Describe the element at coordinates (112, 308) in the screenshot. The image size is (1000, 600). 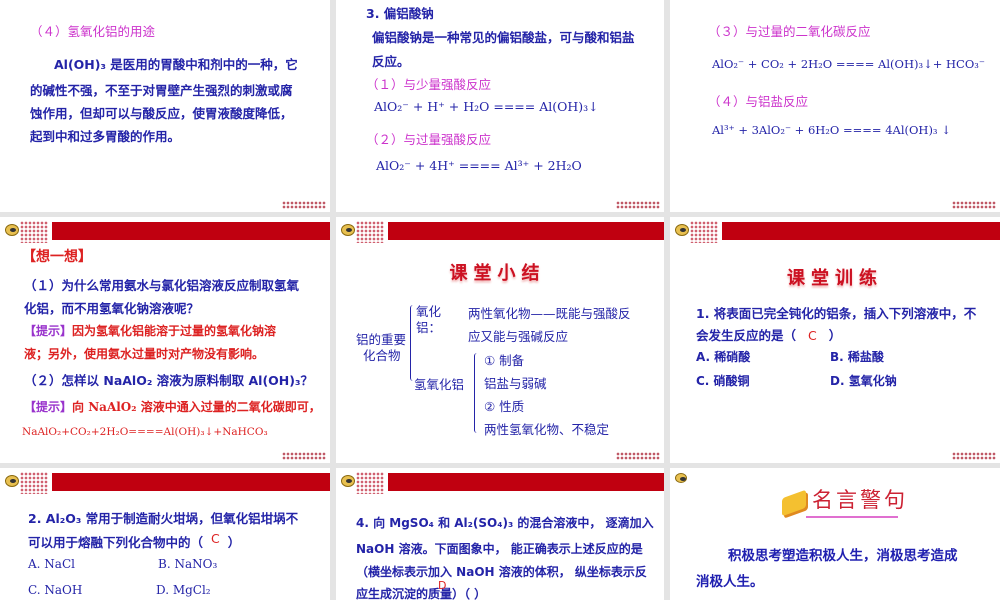
I see `question-line: 化铝，而不用氢氧化钠溶液呢？` at that location.